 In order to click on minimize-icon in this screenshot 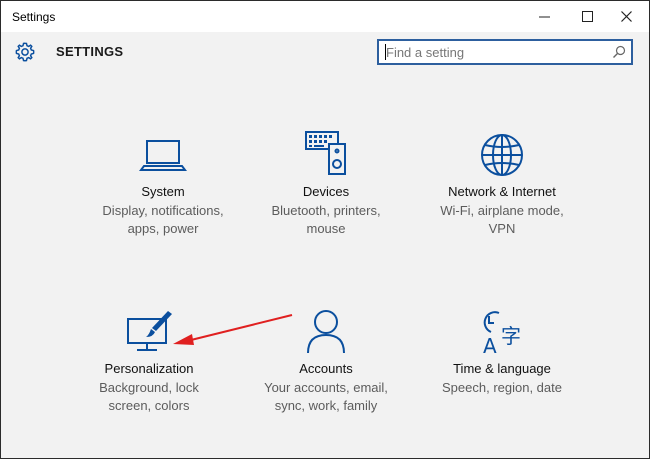, I will do `click(544, 17)`.